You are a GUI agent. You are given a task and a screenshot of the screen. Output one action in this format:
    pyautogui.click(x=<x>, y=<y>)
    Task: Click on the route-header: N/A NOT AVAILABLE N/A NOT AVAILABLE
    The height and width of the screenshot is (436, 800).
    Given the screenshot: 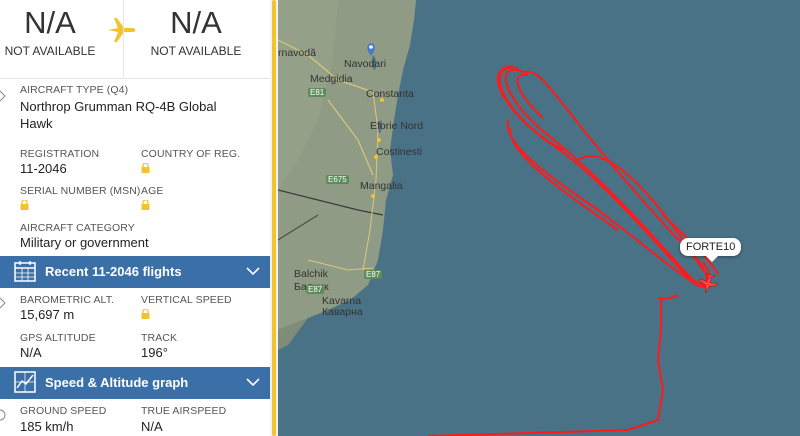 What is the action you would take?
    pyautogui.click(x=135, y=39)
    